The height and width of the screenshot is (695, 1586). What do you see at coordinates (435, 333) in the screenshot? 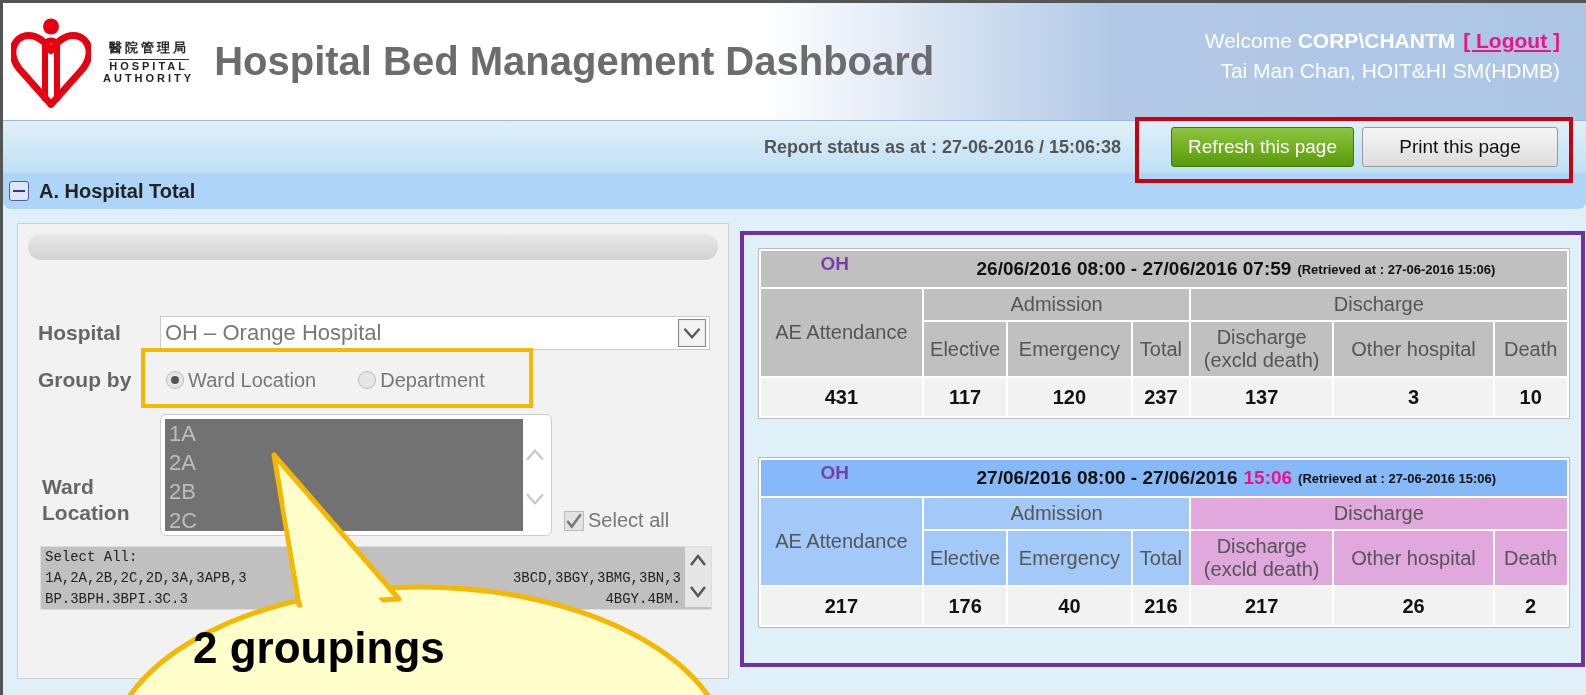
I see `hospital-dropdown: OH – Orange Hospital` at bounding box center [435, 333].